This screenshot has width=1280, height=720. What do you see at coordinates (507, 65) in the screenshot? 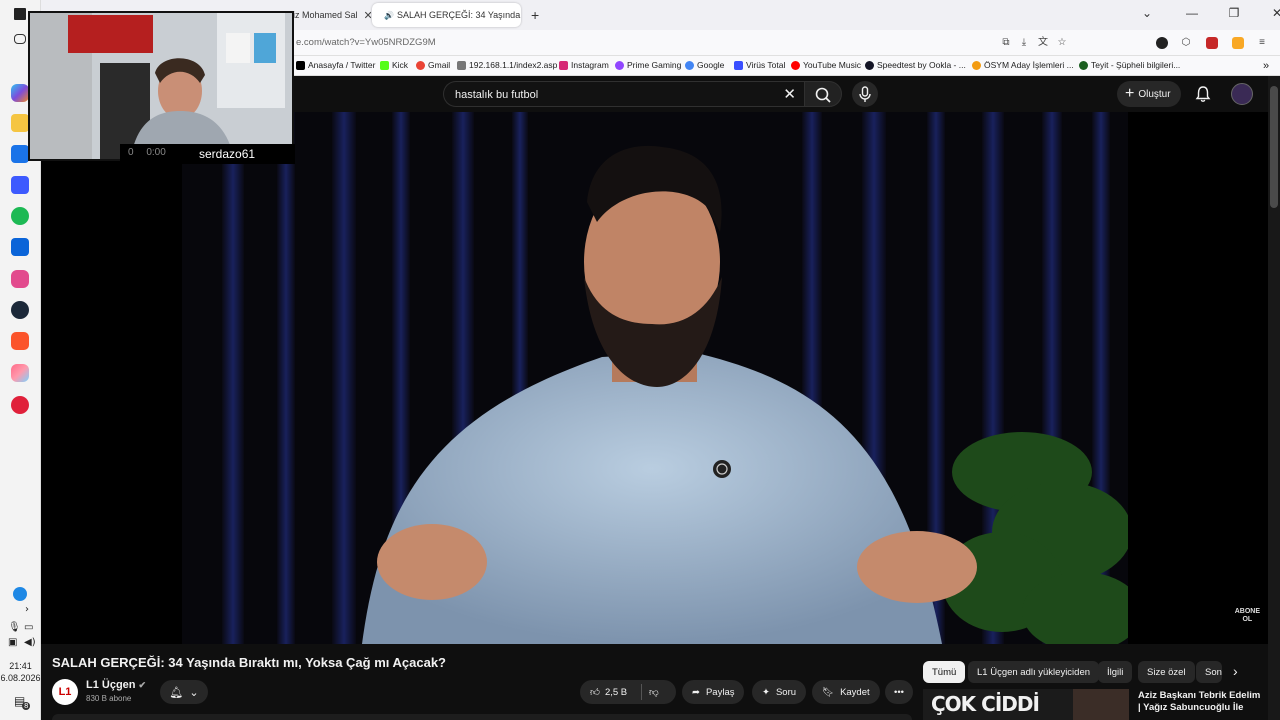
I see `bookmark-router: 192.168.1.1/index2.asp` at bounding box center [507, 65].